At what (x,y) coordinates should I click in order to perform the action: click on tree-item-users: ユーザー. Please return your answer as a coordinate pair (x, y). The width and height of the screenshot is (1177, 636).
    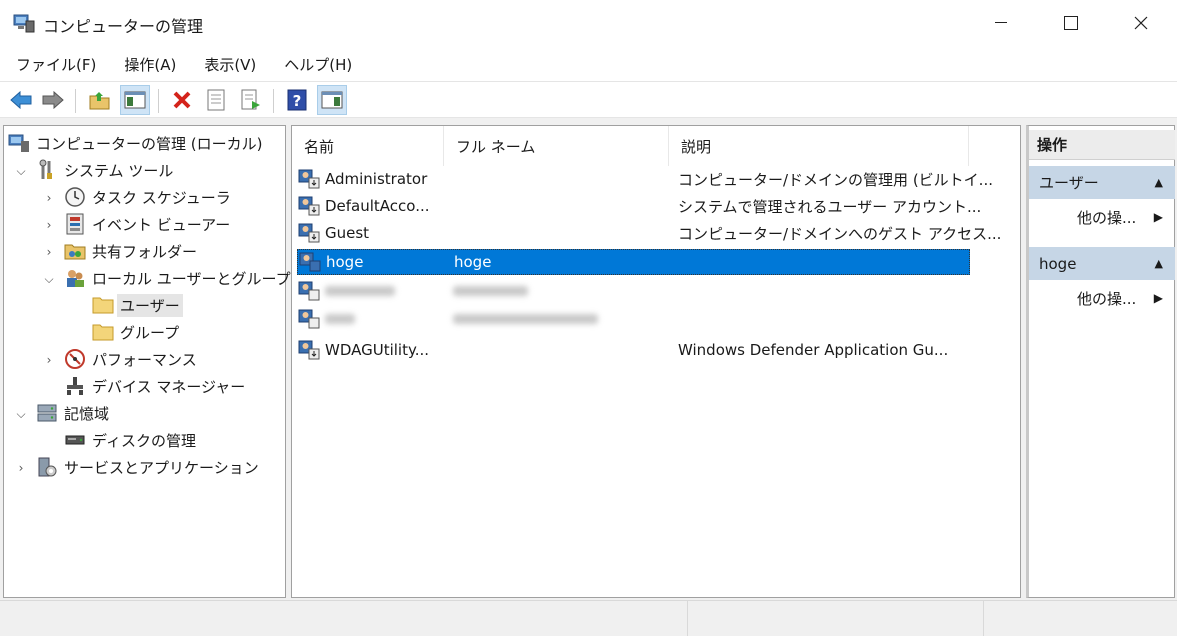
    Looking at the image, I should click on (137, 305).